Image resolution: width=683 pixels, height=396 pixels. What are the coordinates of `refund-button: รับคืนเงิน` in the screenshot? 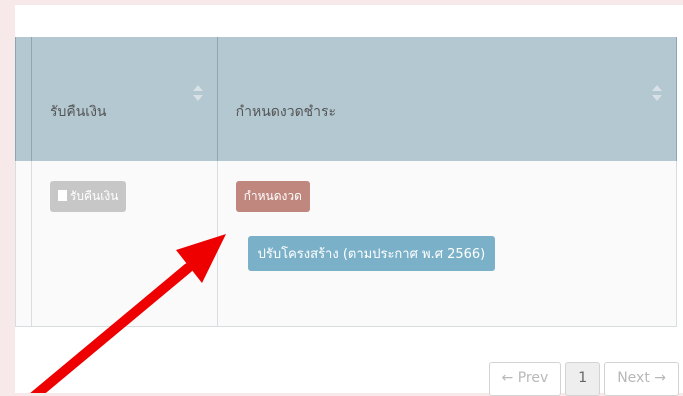 It's located at (88, 196).